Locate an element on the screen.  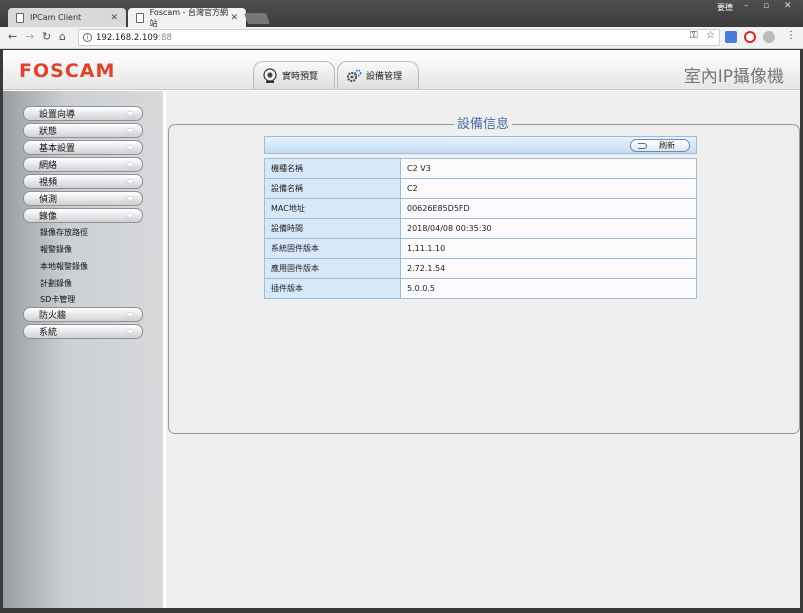
submenu-sd-card-management: SD卡管理 is located at coordinates (57, 299).